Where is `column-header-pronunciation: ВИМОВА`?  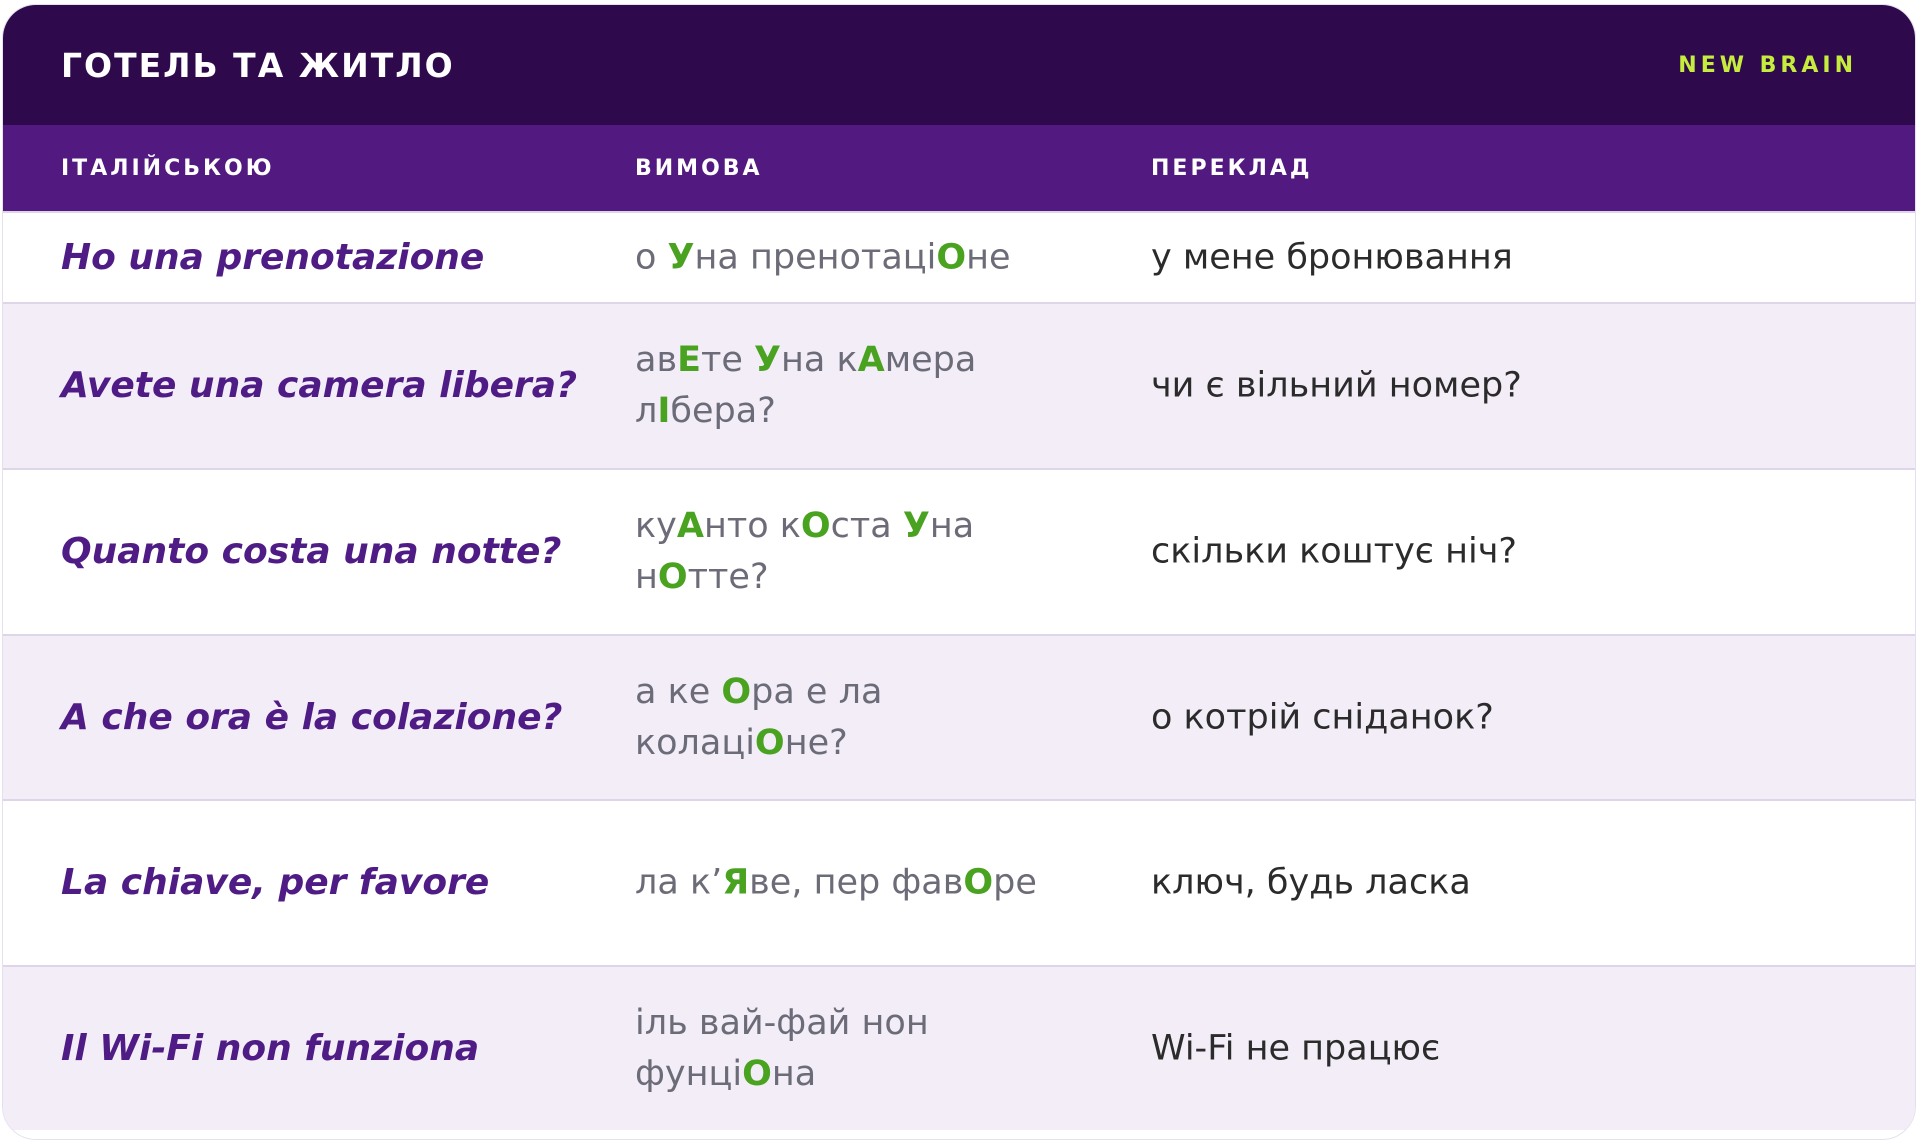 column-header-pronunciation: ВИМОВА is located at coordinates (699, 168).